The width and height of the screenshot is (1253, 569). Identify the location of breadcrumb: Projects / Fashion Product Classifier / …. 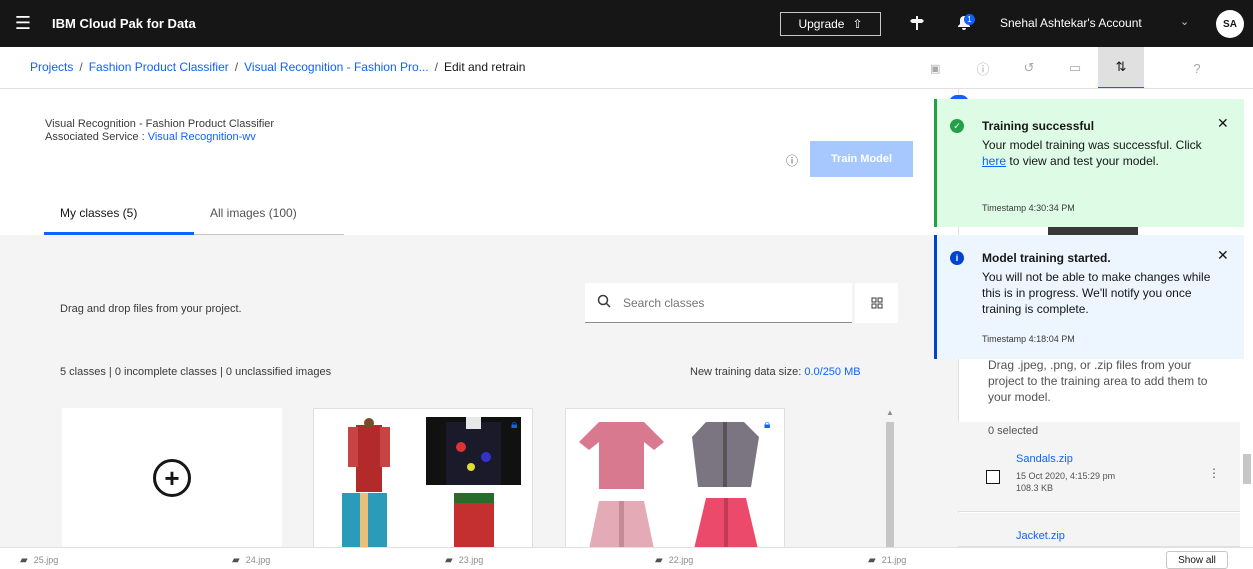
(277, 67).